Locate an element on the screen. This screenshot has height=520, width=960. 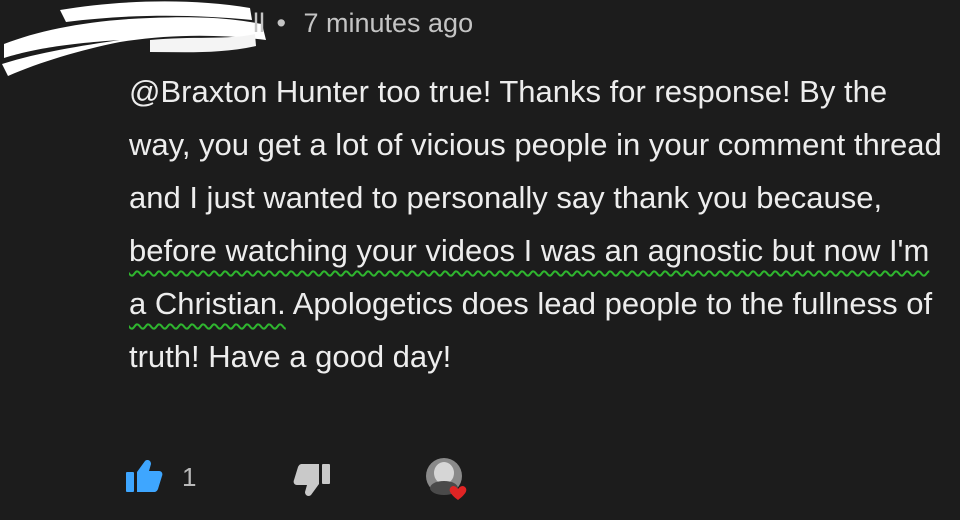
creator-heart-icon is located at coordinates (446, 479).